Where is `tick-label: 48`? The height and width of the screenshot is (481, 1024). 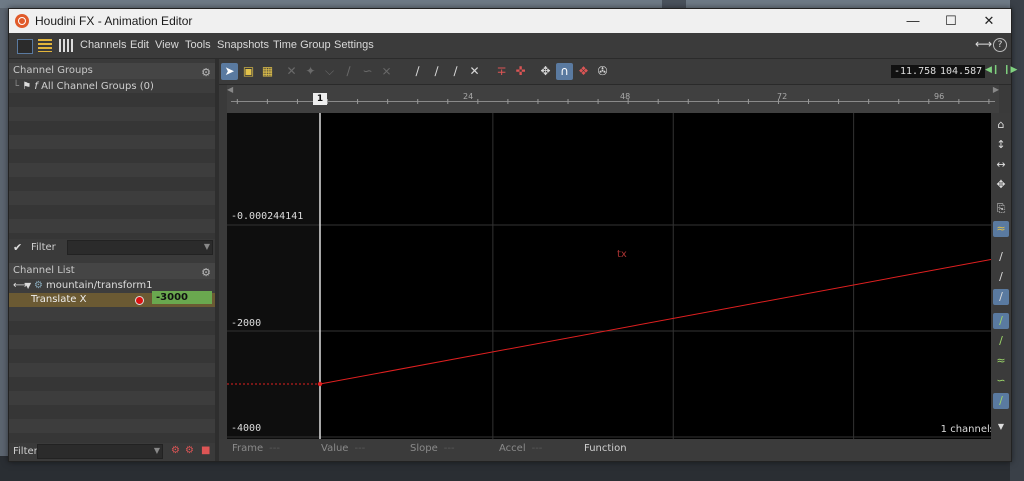 tick-label: 48 is located at coordinates (625, 96).